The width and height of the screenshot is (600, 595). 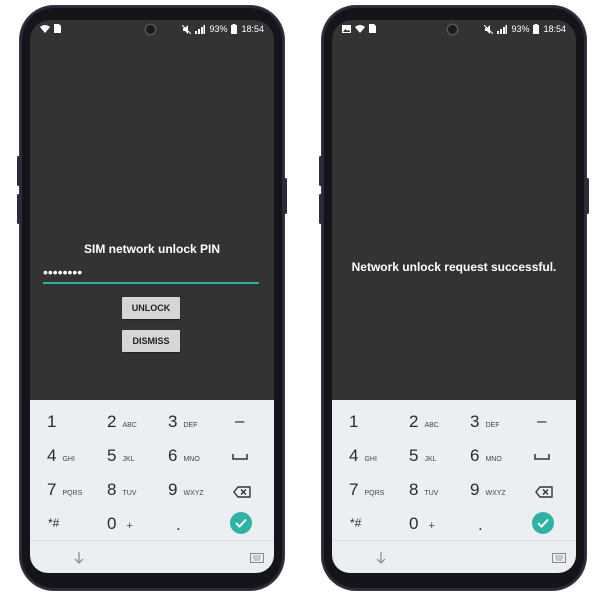 What do you see at coordinates (454, 267) in the screenshot?
I see `success-message: Network unlock request successful.` at bounding box center [454, 267].